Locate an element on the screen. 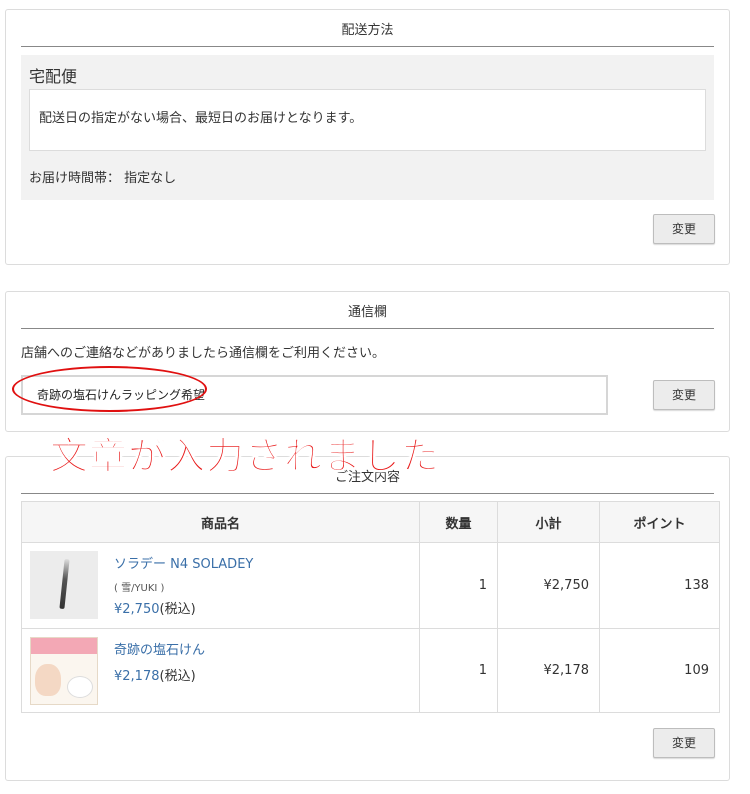 The height and width of the screenshot is (794, 750). order-table-header: 商品名 数量 小計 ポイント is located at coordinates (370, 522).